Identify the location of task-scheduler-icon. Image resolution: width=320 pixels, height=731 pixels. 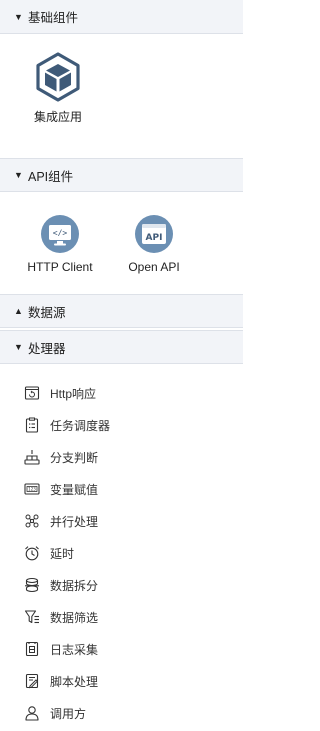
(32, 425).